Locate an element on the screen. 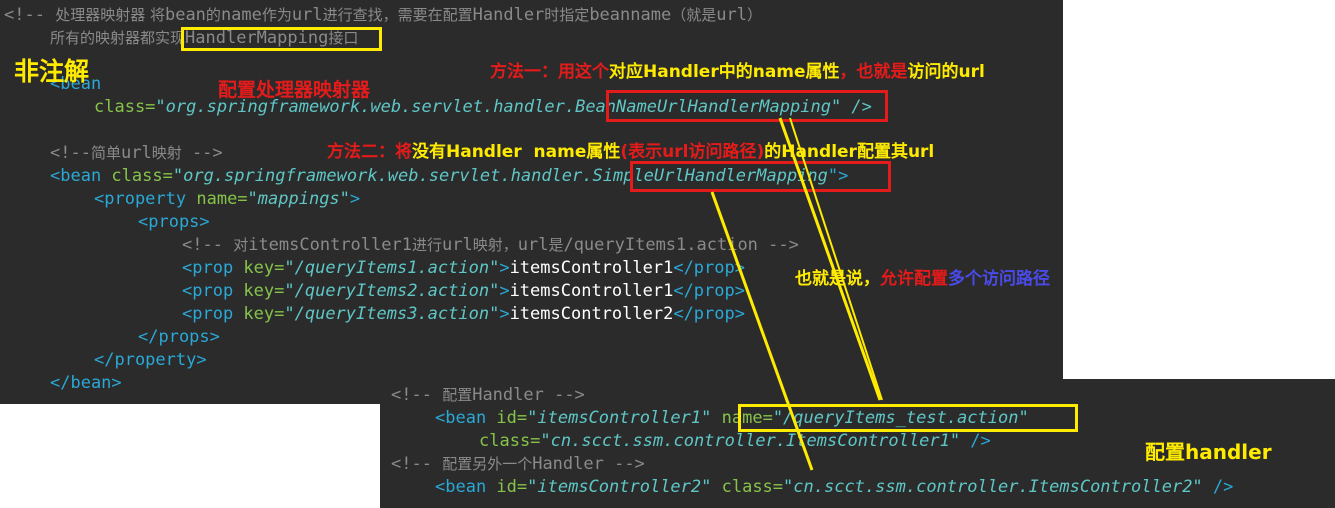 Image resolution: width=1335 pixels, height=508 pixels. note-method-one: 方法一：用这个对应Handler中的name属性，也就是访问的url is located at coordinates (737, 72).